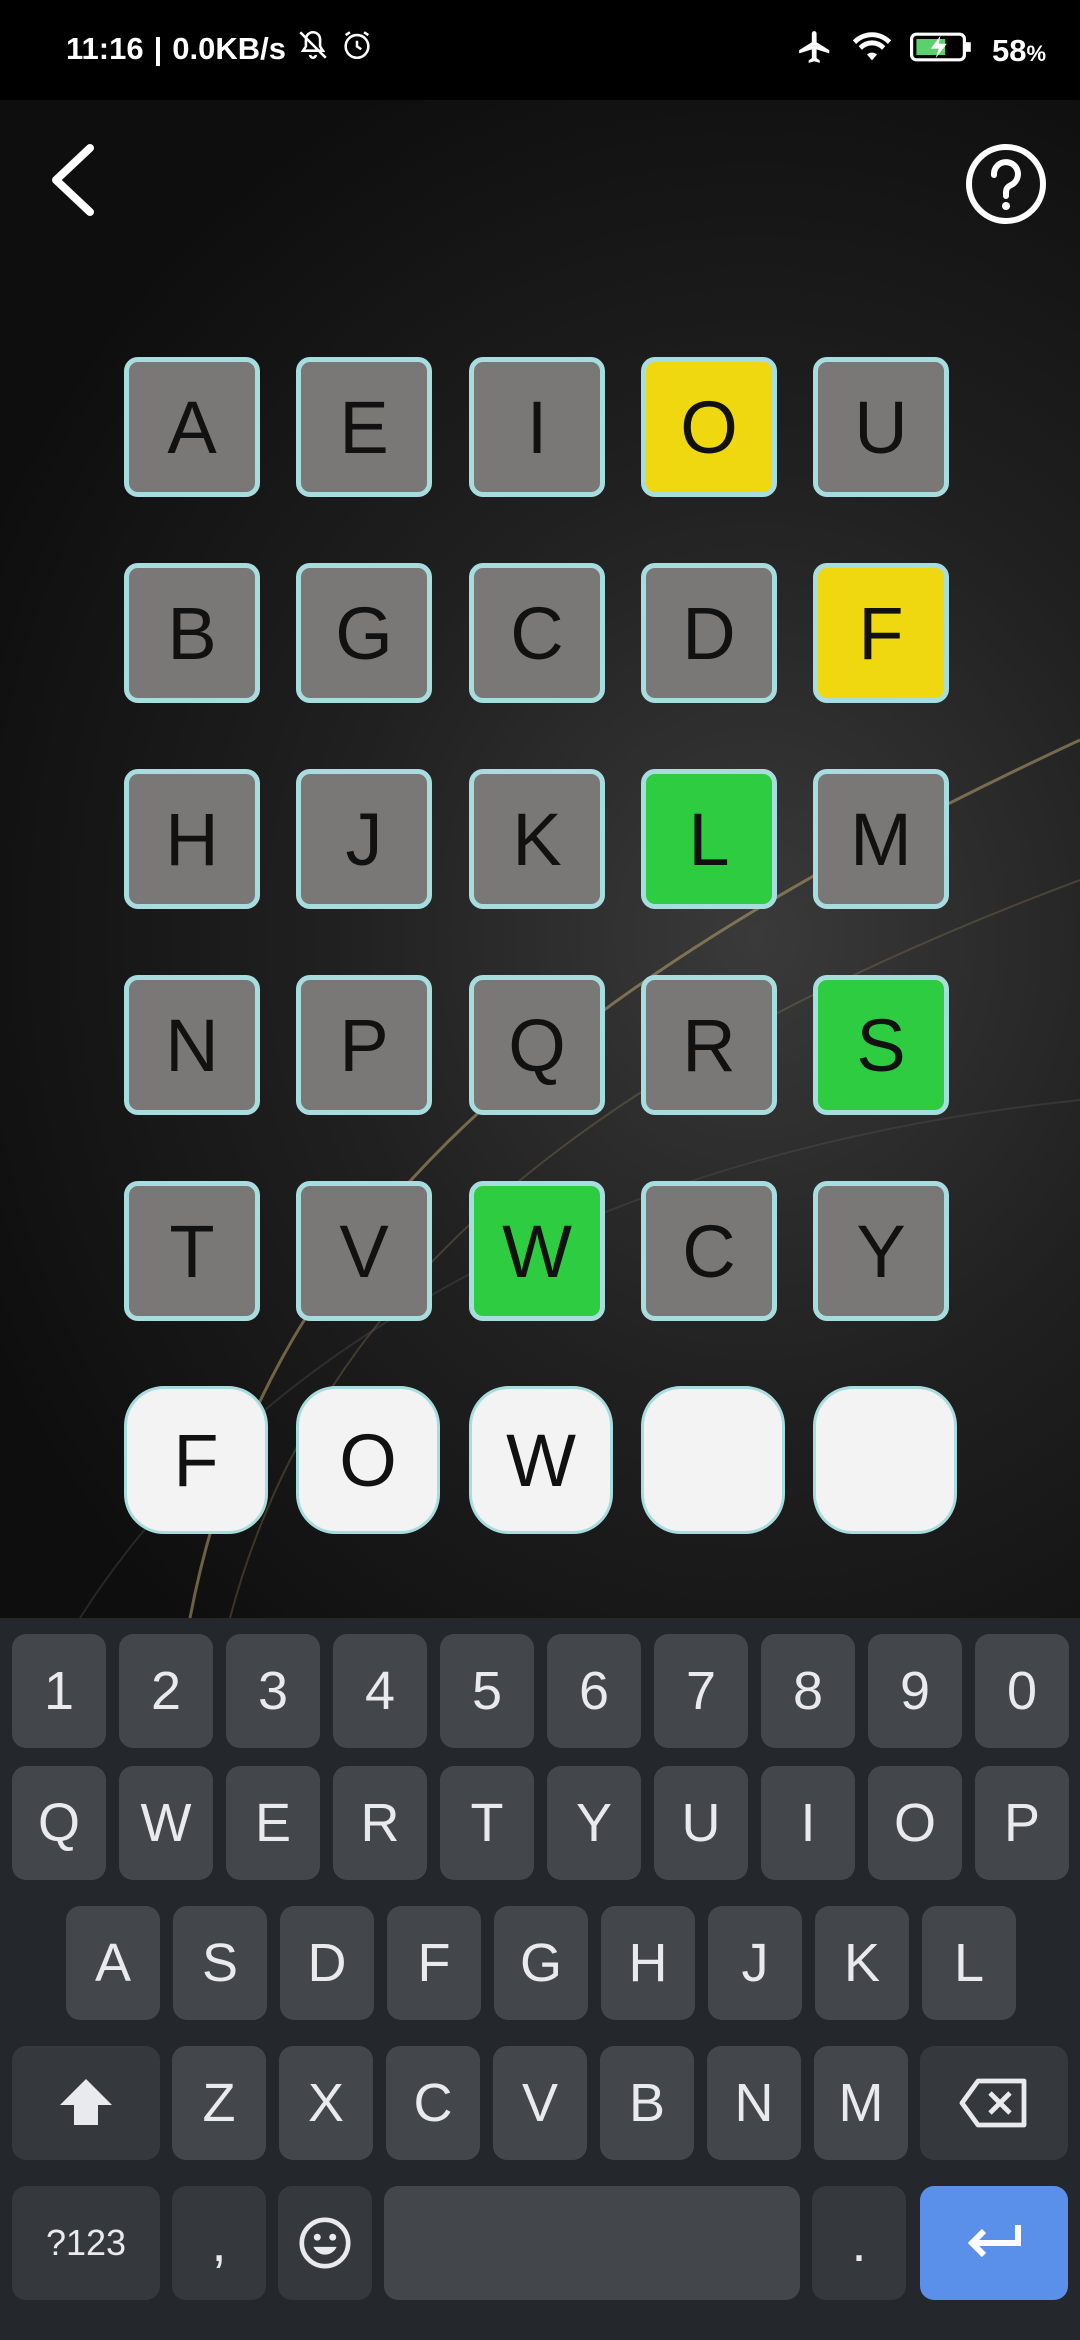 Image resolution: width=1080 pixels, height=2340 pixels. I want to click on enter-key, so click(994, 2243).